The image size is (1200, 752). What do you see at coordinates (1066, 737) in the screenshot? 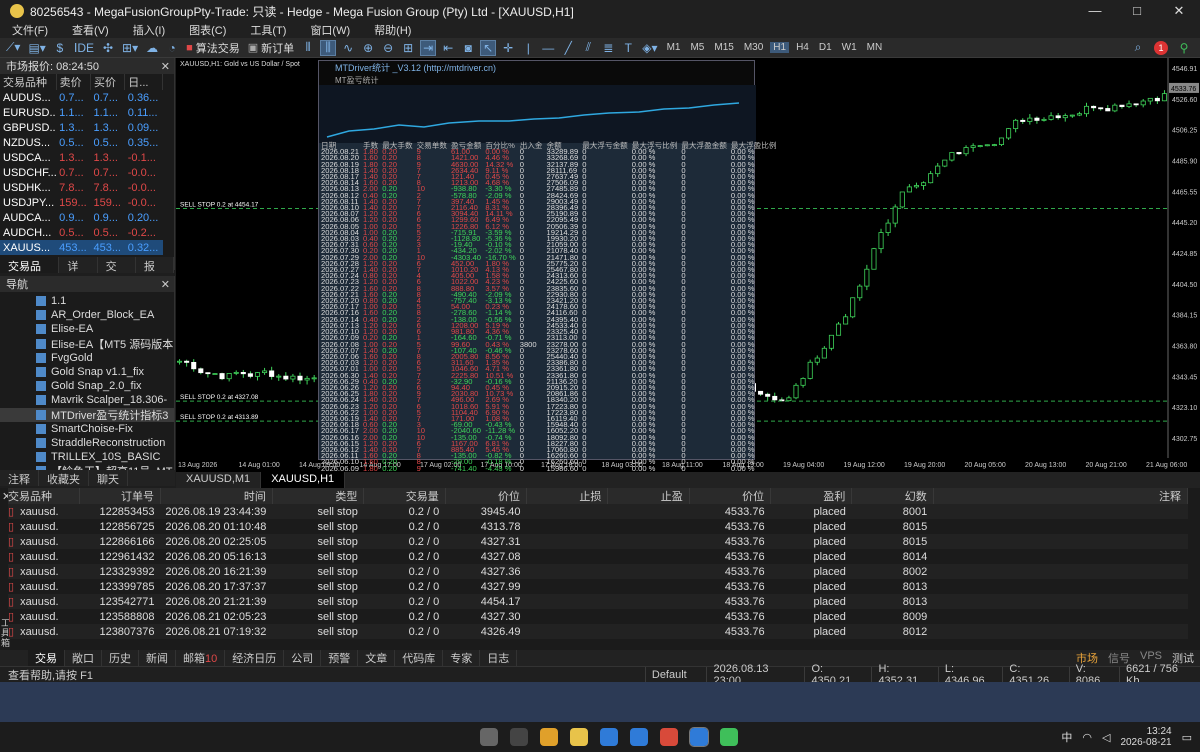
I see `ime-indicator: 中` at bounding box center [1066, 737].